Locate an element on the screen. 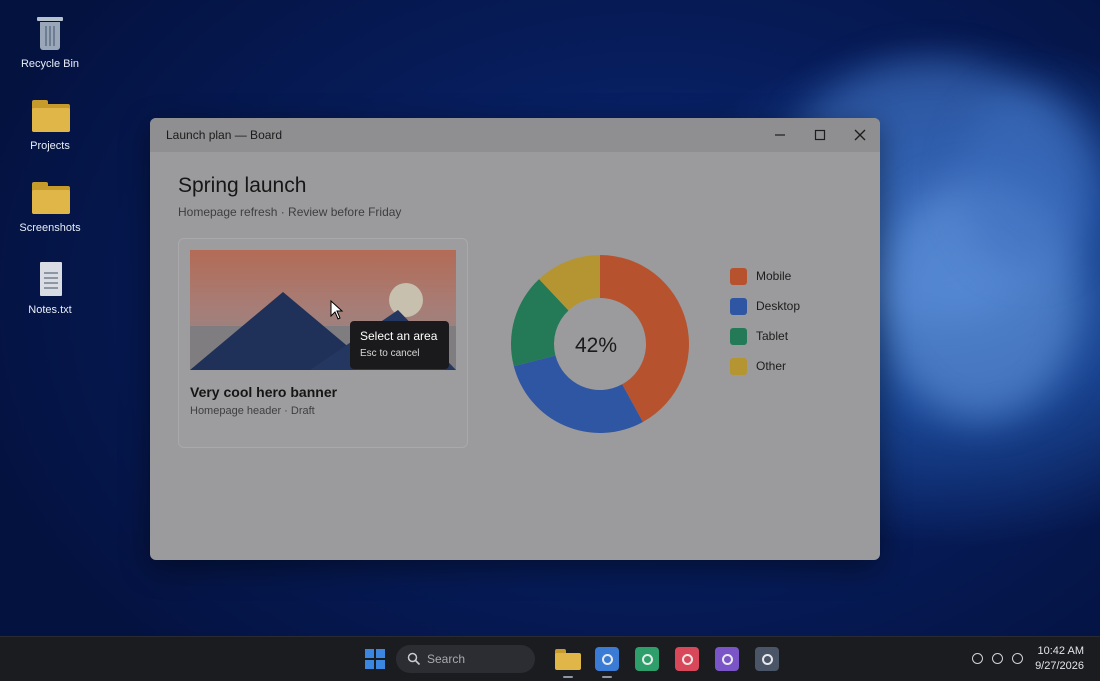 The height and width of the screenshot is (681, 1100). maximize-icon is located at coordinates (820, 135).